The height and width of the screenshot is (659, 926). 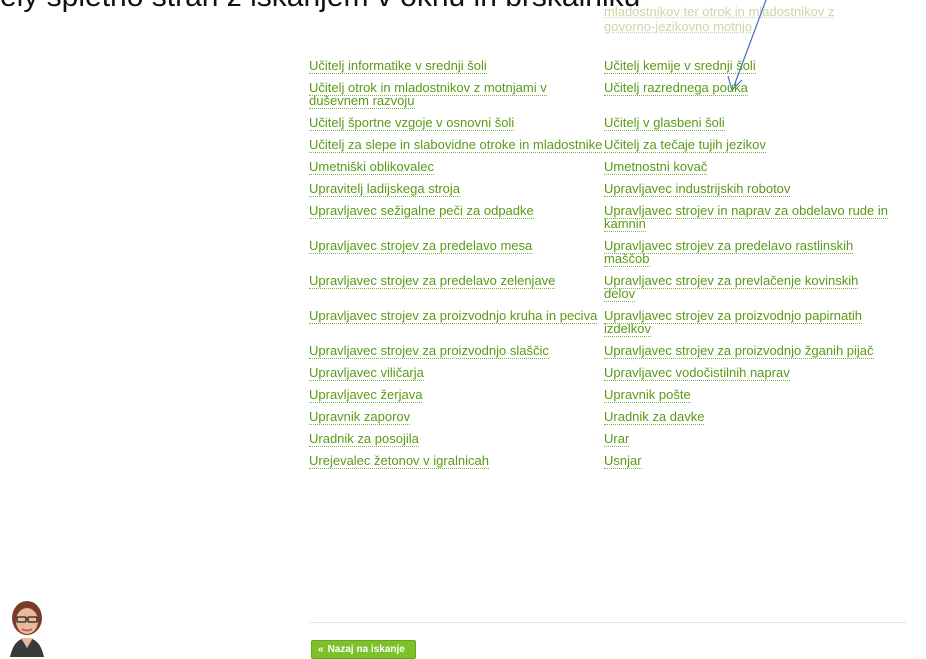 What do you see at coordinates (360, 417) in the screenshot?
I see `occupation-link: Upravnik zaporov` at bounding box center [360, 417].